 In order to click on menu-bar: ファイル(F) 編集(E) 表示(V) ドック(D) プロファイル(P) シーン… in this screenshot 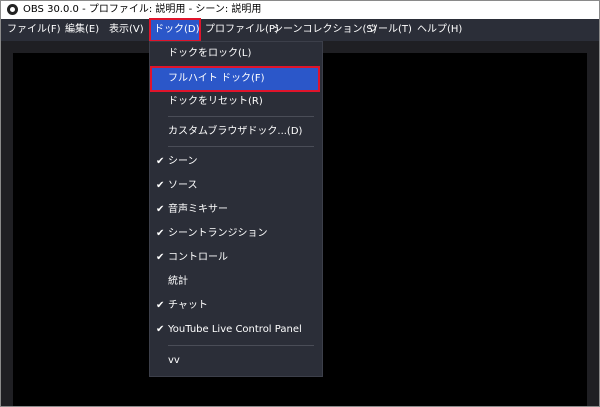, I will do `click(300, 30)`.